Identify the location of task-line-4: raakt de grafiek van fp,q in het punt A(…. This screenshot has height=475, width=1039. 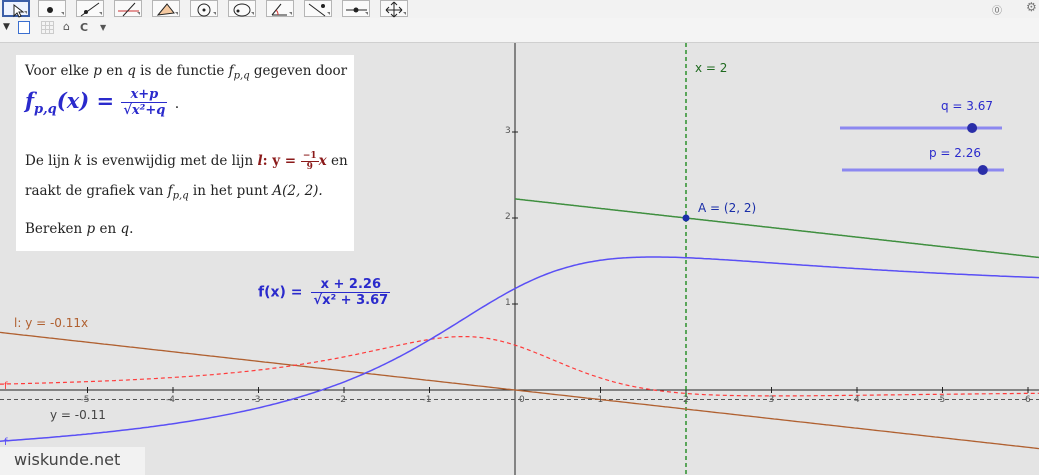
(174, 192).